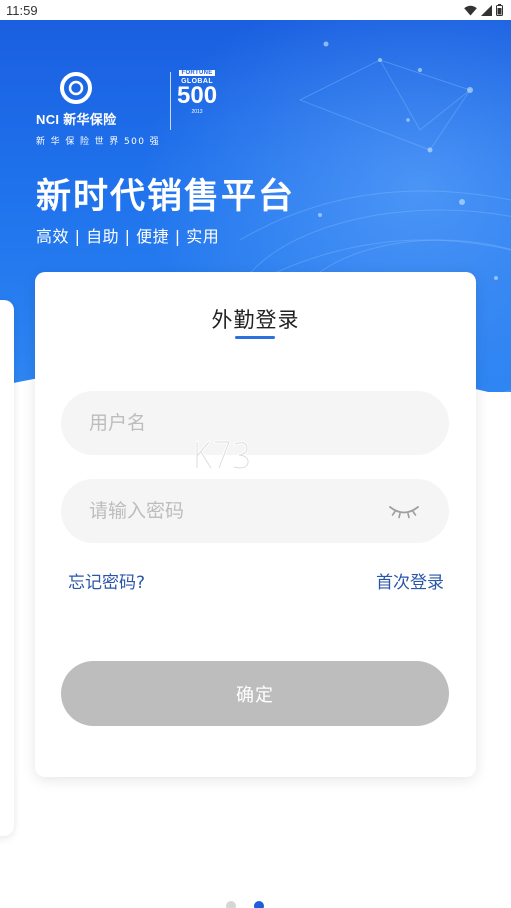 Image resolution: width=511 pixels, height=908 pixels. What do you see at coordinates (470, 10) in the screenshot?
I see `wifi-icon` at bounding box center [470, 10].